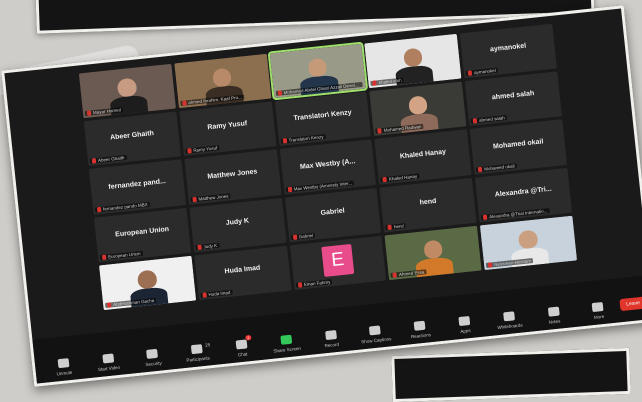  What do you see at coordinates (207, 246) in the screenshot?
I see `participant-caption: Judy K` at bounding box center [207, 246].